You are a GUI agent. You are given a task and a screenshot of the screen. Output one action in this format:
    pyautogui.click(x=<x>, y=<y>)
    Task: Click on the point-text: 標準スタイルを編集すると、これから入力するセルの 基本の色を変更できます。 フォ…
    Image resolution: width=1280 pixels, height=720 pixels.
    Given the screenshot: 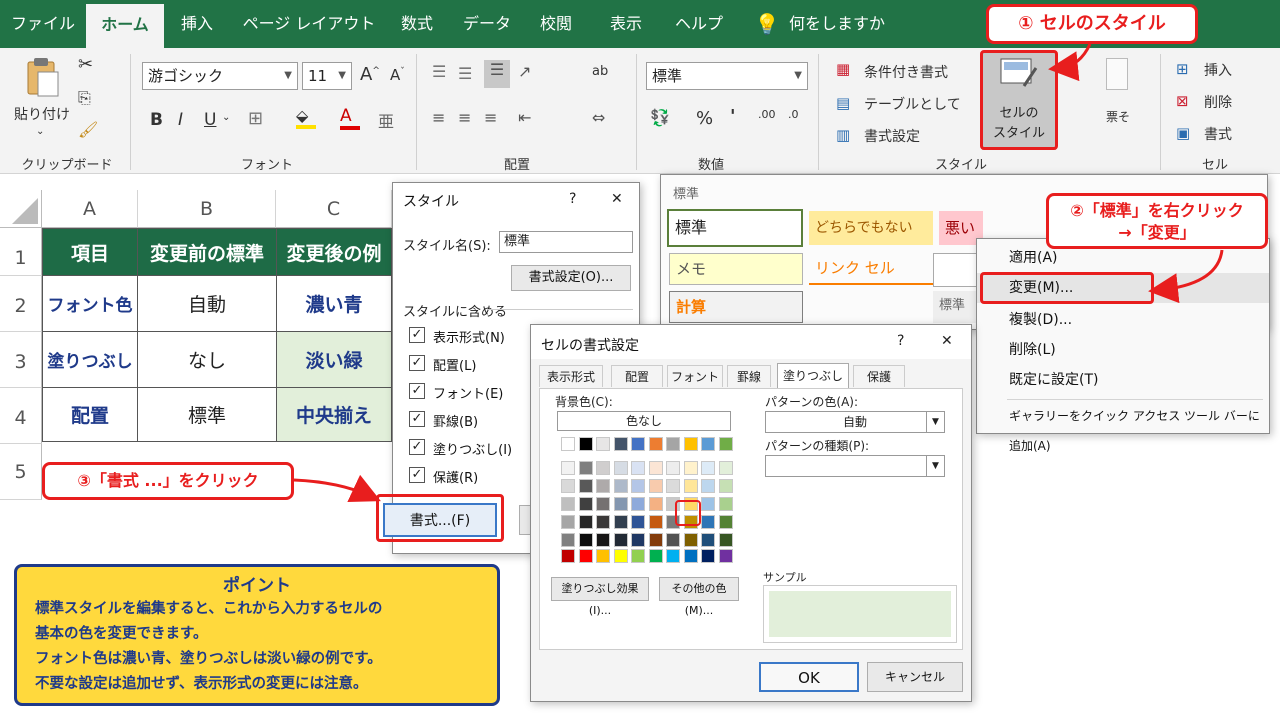 What is the action you would take?
    pyautogui.click(x=208, y=647)
    